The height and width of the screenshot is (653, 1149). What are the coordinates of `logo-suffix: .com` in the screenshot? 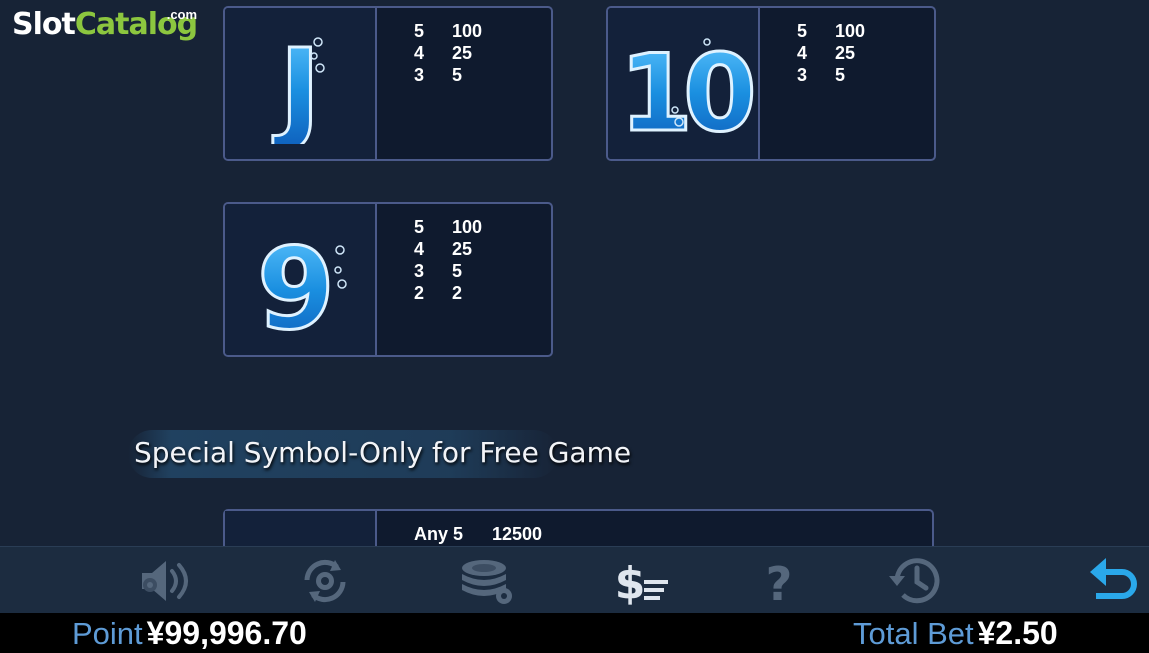 It's located at (182, 14).